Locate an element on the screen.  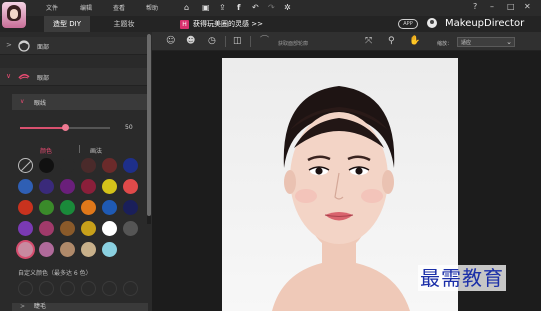
title-bar: 文件 编辑 查看 帮助 ⌂ ▣ ⇪ f ↶ ↷ ✲ ? – □ ✕ is located at coordinates (270, 8).